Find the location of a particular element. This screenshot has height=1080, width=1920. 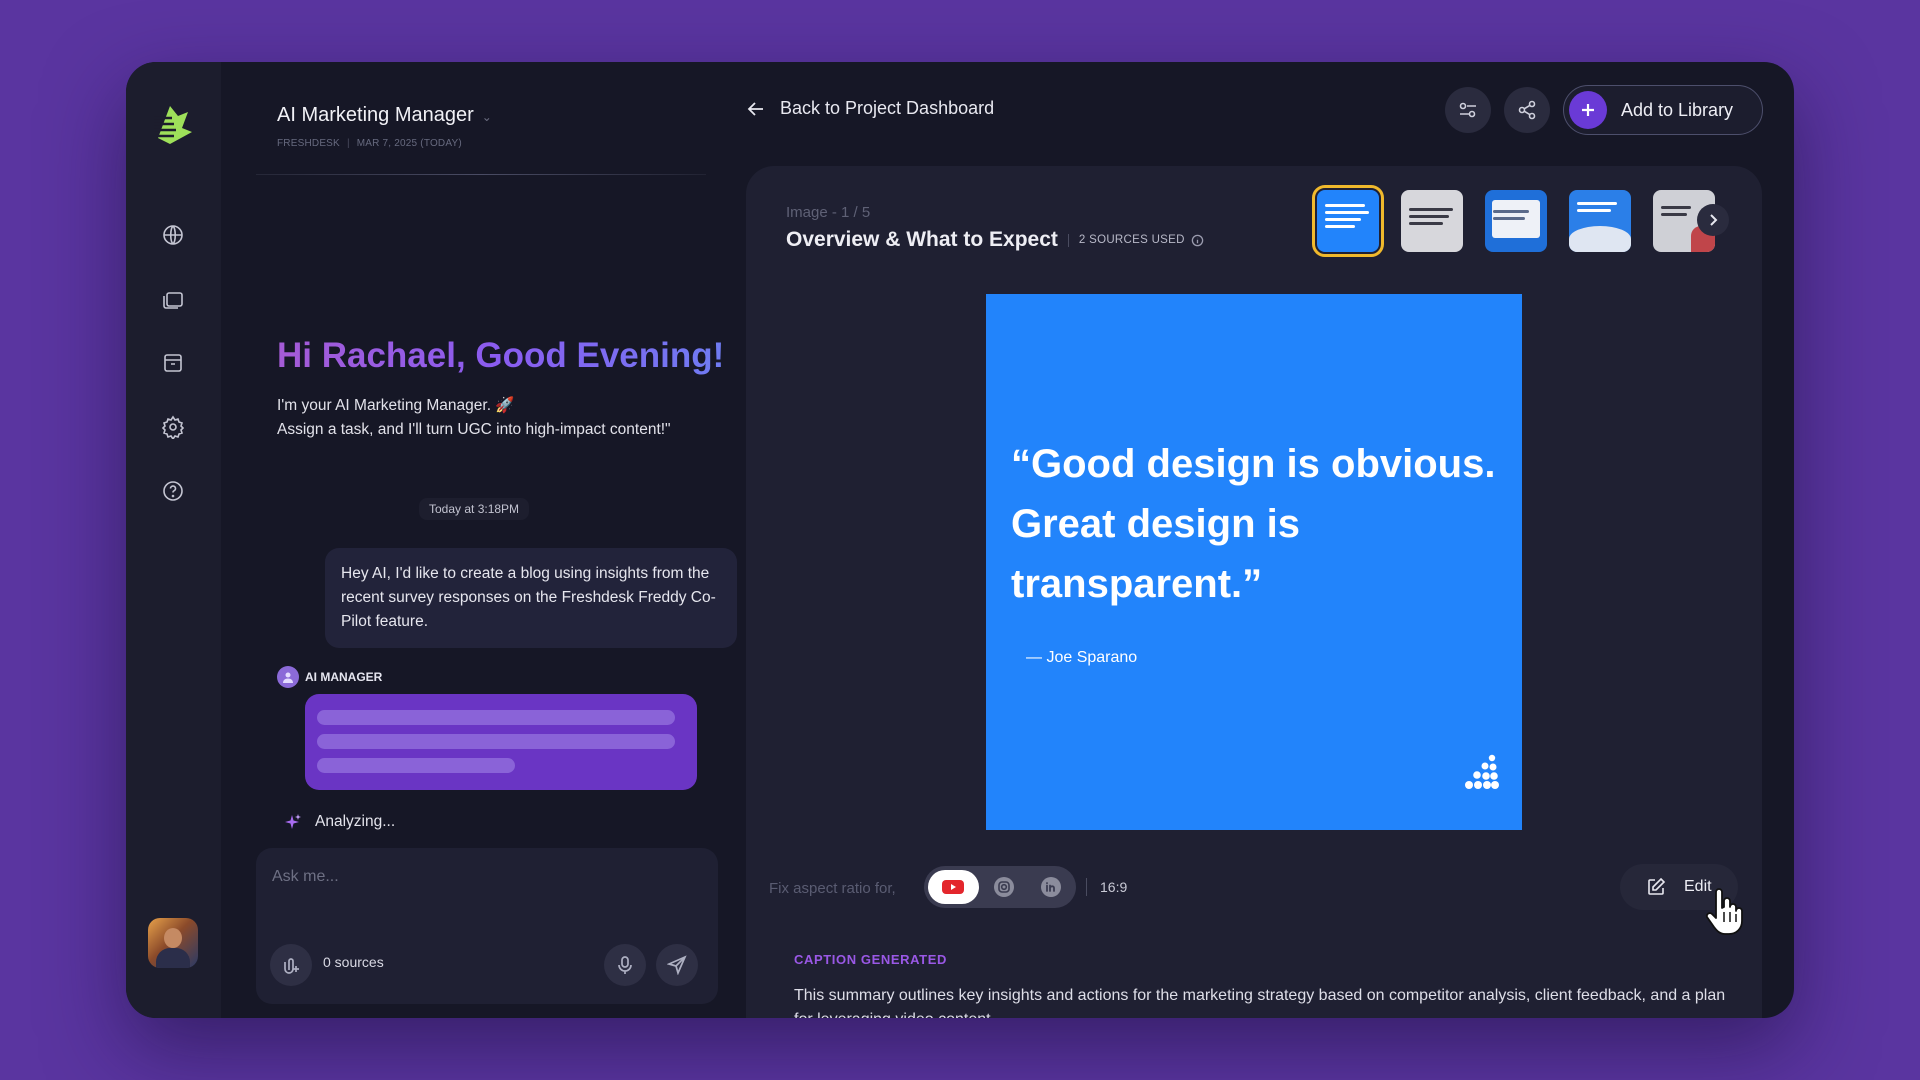

brand-dots-logo is located at coordinates (1482, 771).